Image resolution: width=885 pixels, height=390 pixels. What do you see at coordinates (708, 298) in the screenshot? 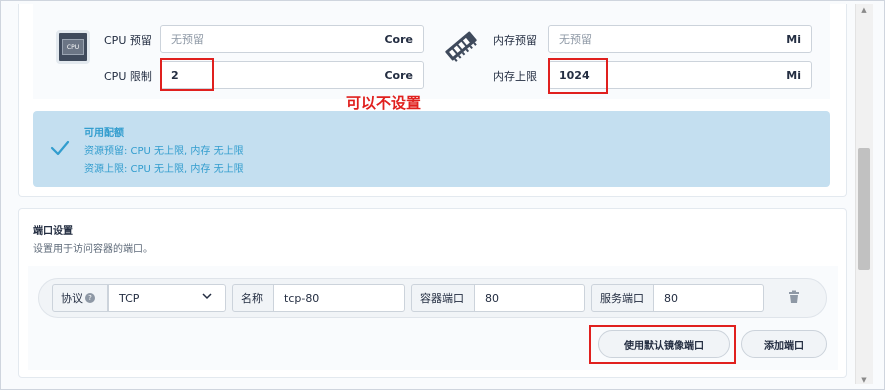
I see `service-port-input: 80` at bounding box center [708, 298].